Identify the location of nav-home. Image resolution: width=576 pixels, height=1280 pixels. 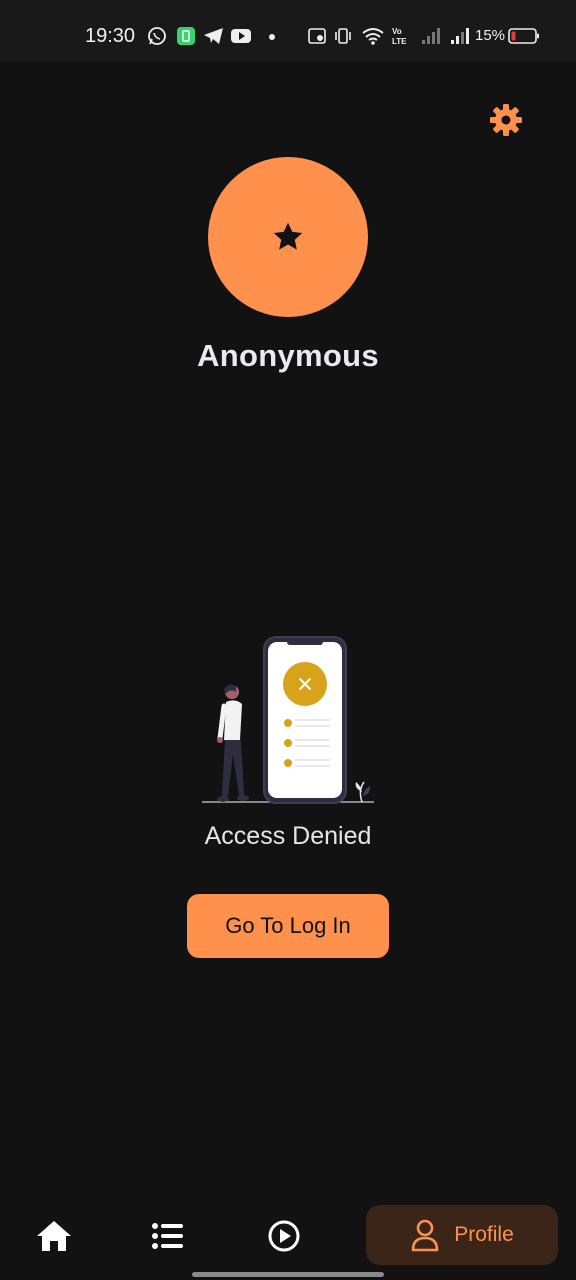
(54, 1236).